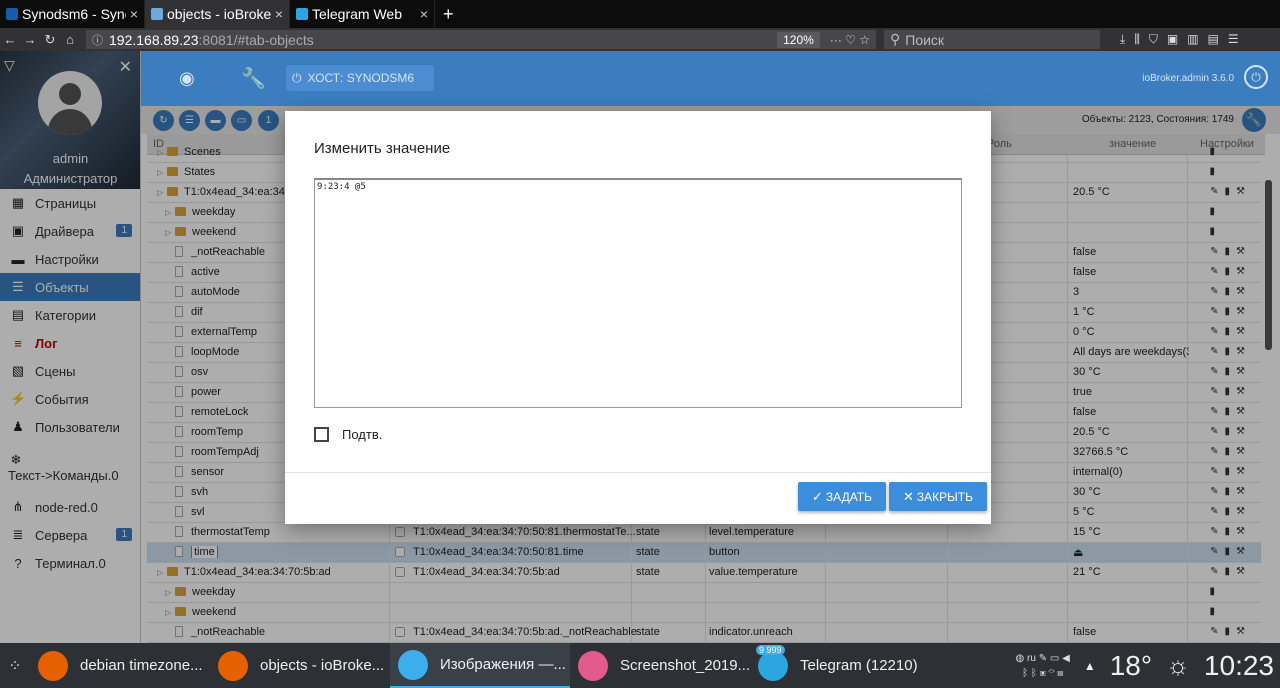 This screenshot has width=1280, height=688. Describe the element at coordinates (772, 662) in the screenshot. I see `telegram-icon: 9 999` at that location.